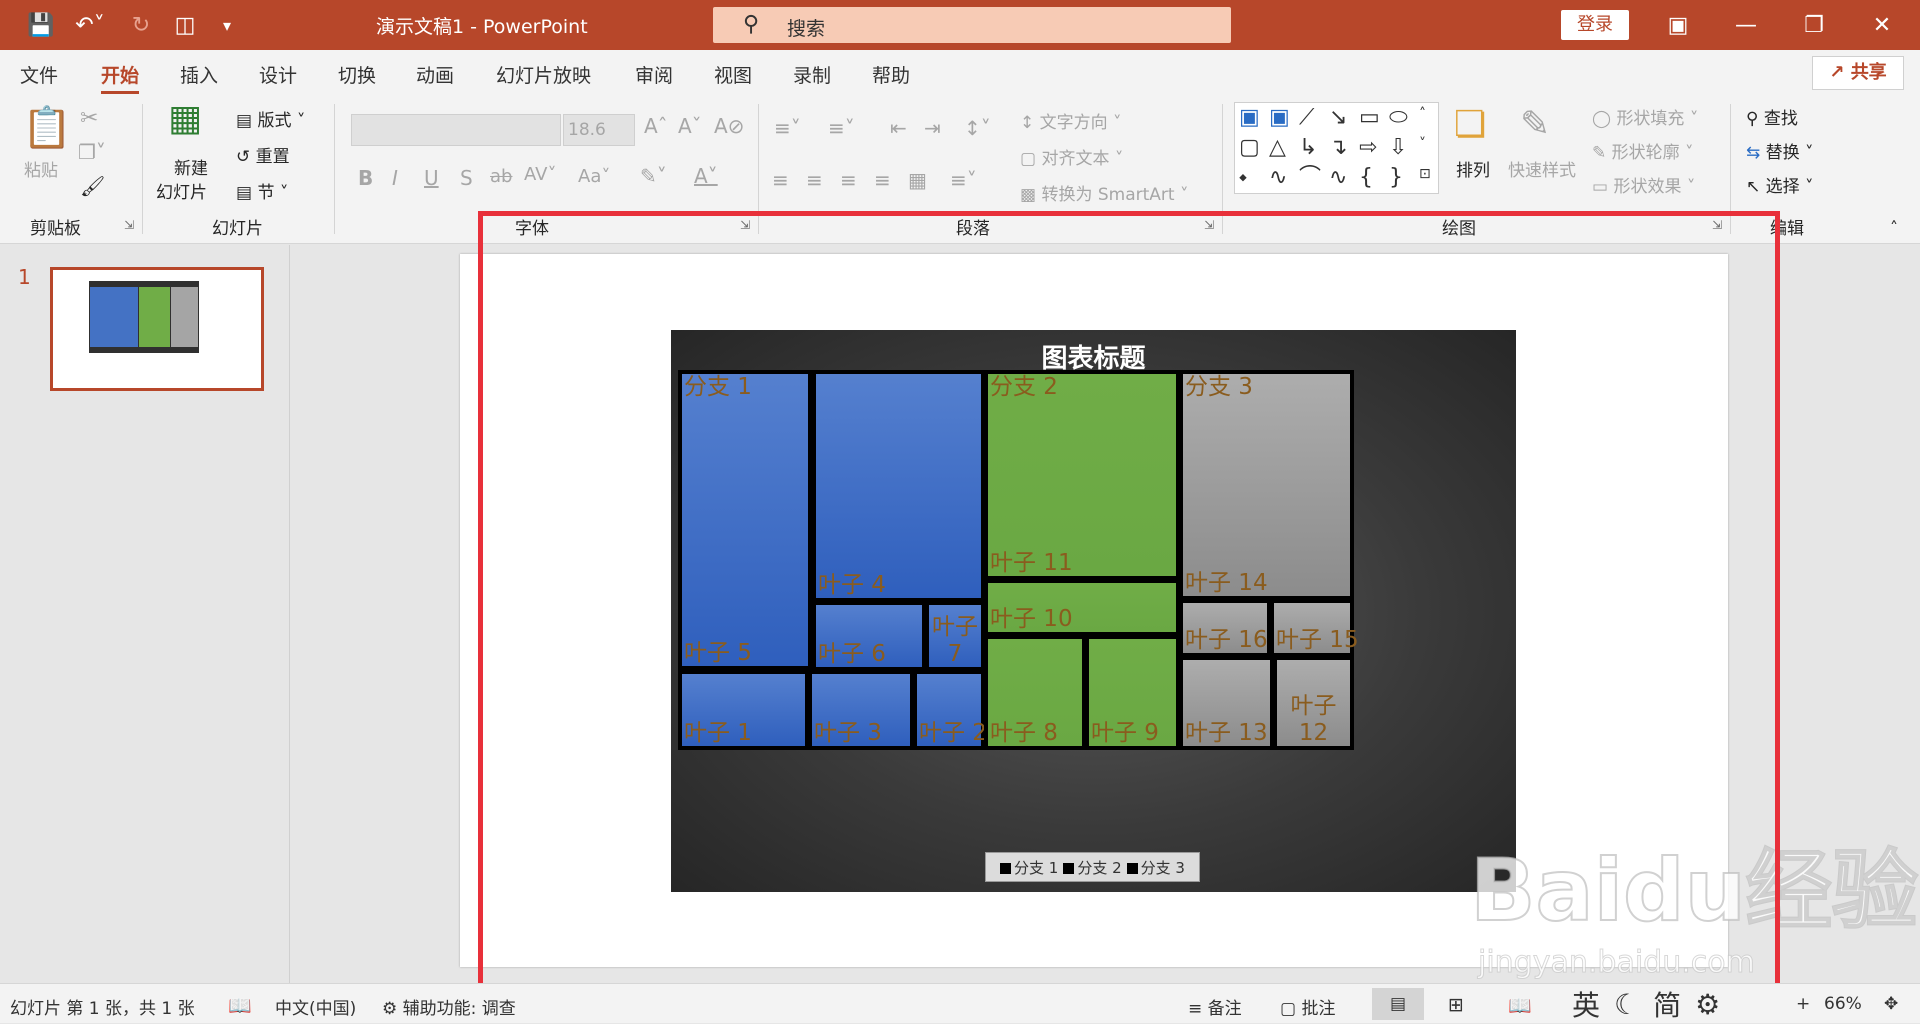  What do you see at coordinates (1398, 148) in the screenshot?
I see `down-arrow-shape-icon: ⇩` at bounding box center [1398, 148].